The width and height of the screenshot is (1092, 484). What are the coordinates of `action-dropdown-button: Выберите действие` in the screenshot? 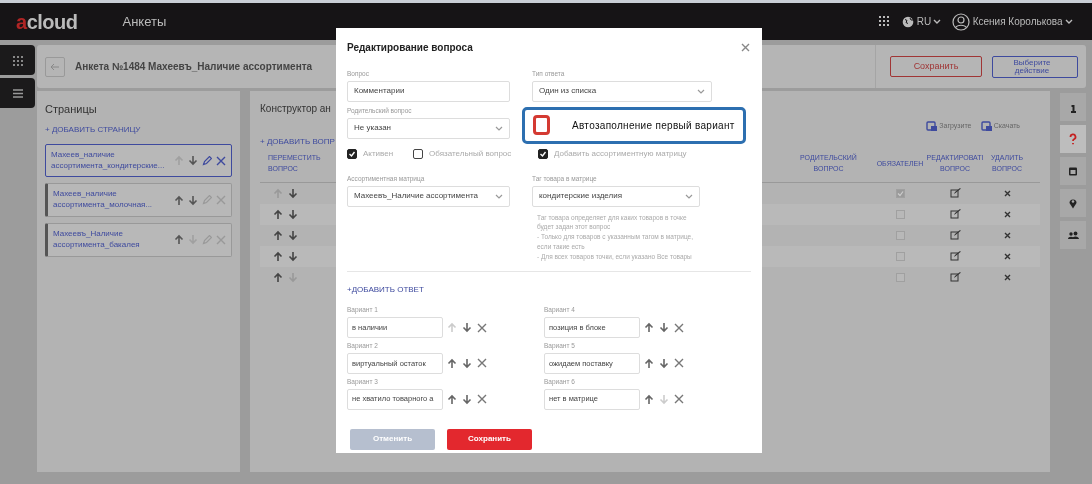 It's located at (1035, 66).